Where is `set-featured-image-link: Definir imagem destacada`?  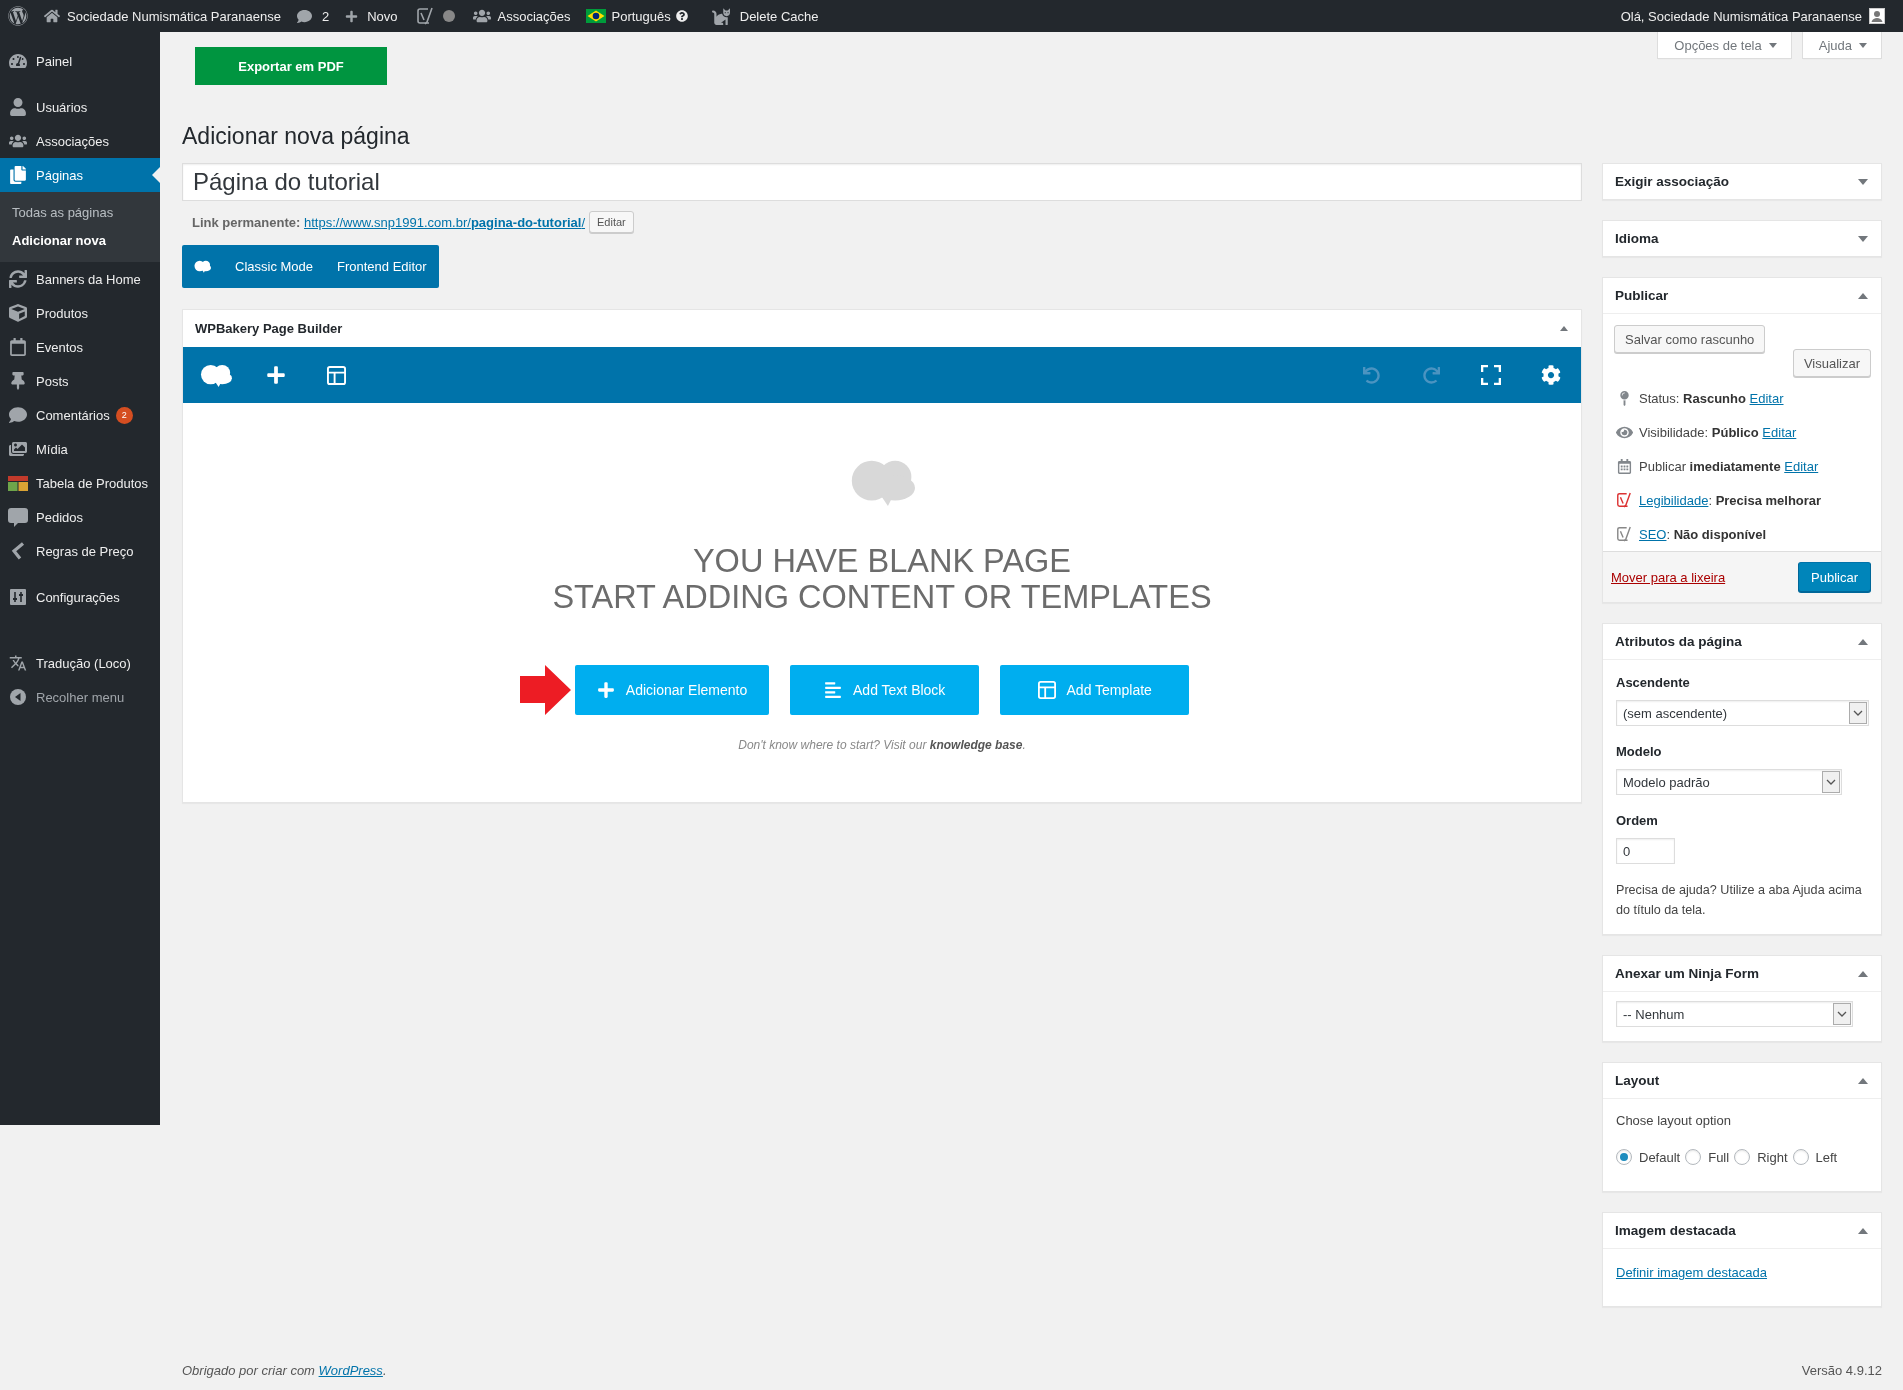 set-featured-image-link: Definir imagem destacada is located at coordinates (1692, 1272).